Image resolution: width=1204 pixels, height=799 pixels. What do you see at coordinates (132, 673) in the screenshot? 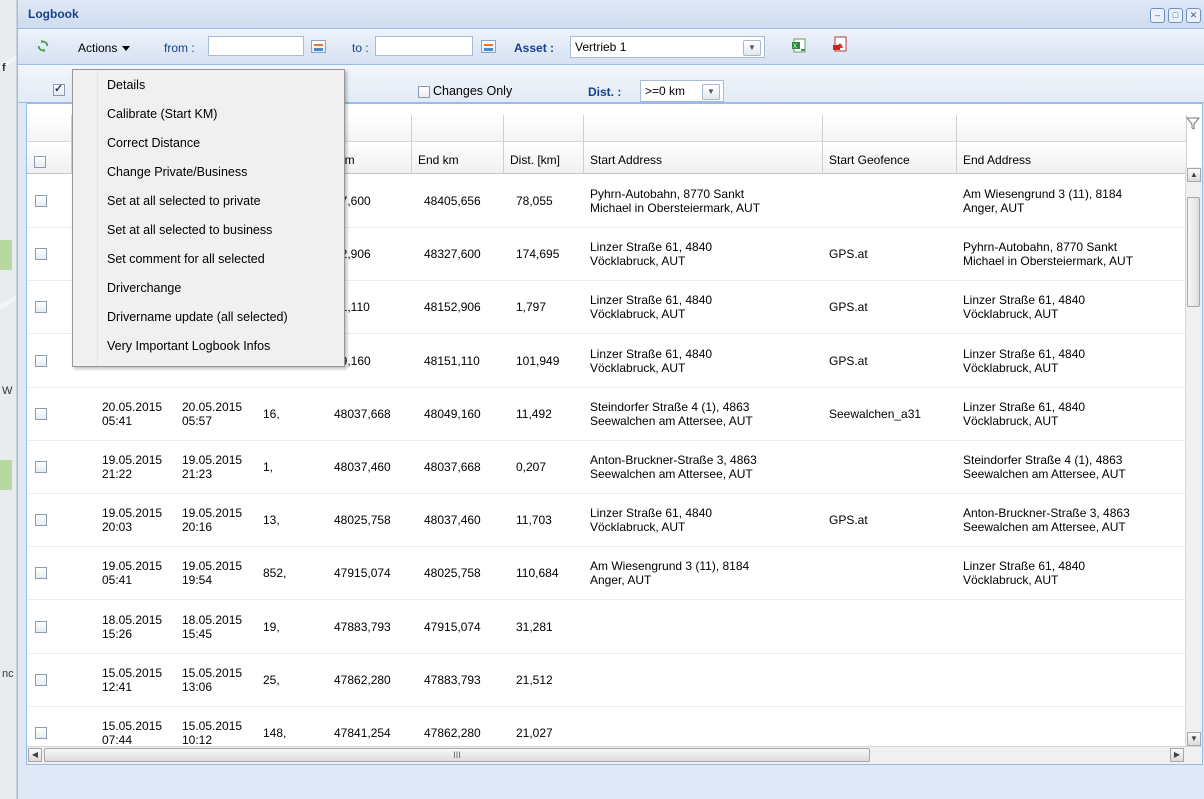
I see `start-date: 15.05.2015` at bounding box center [132, 673].